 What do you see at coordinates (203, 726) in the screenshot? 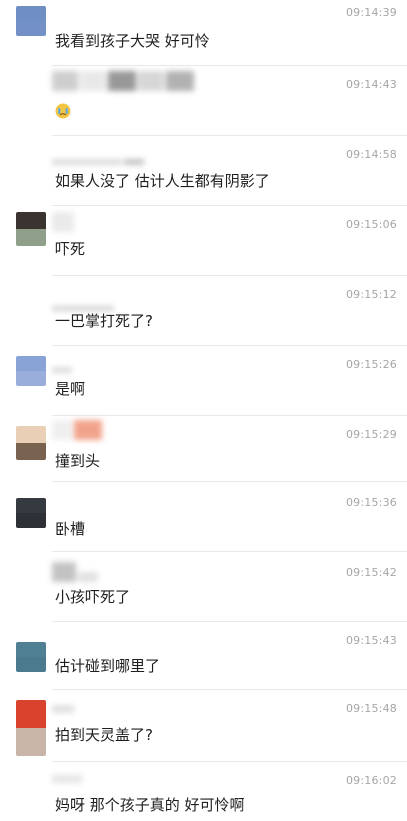
I see `message-row: 09:15:48 拍到天灵盖了?` at bounding box center [203, 726].